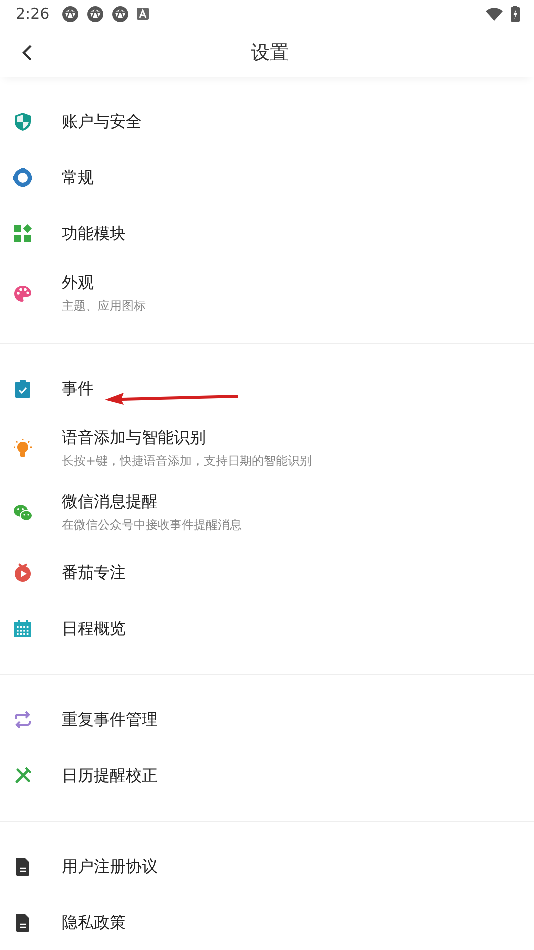  I want to click on calendar-icon, so click(23, 629).